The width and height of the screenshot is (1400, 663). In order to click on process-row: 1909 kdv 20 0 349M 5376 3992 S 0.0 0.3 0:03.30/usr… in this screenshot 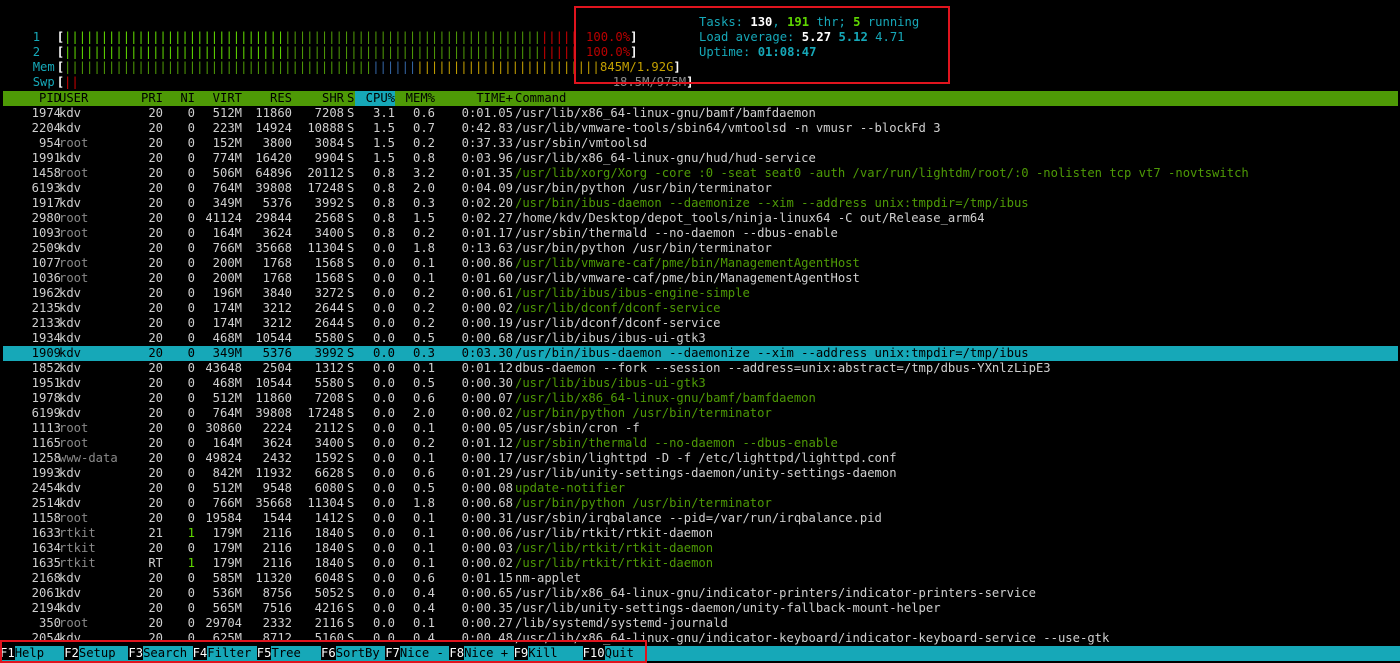, I will do `click(700, 353)`.